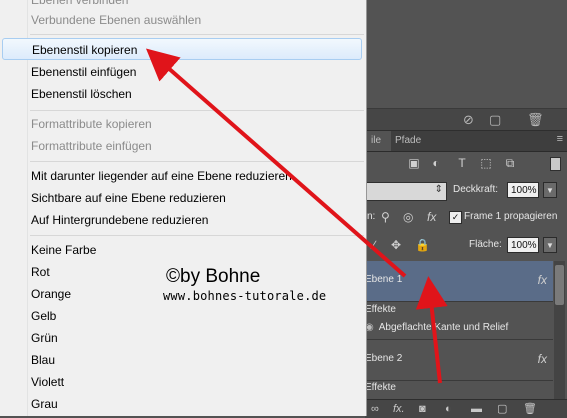 The width and height of the screenshot is (567, 418). Describe the element at coordinates (436, 163) in the screenshot. I see `adjustment-filter-icon: ◐` at that location.